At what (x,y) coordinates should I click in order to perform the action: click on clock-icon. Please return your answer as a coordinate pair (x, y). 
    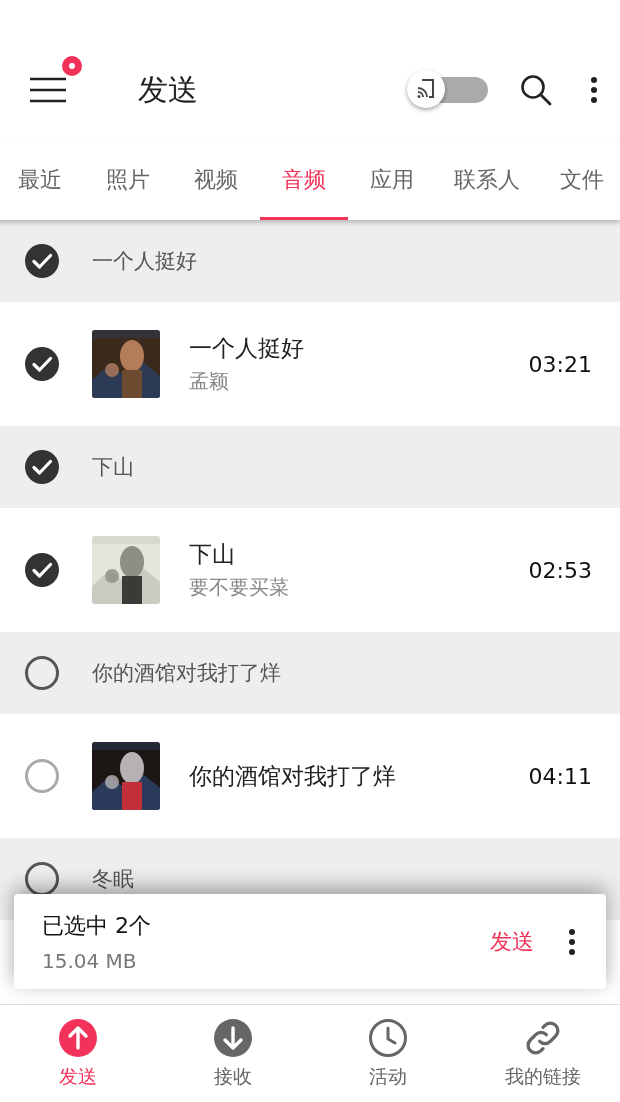
    Looking at the image, I should click on (387, 1037).